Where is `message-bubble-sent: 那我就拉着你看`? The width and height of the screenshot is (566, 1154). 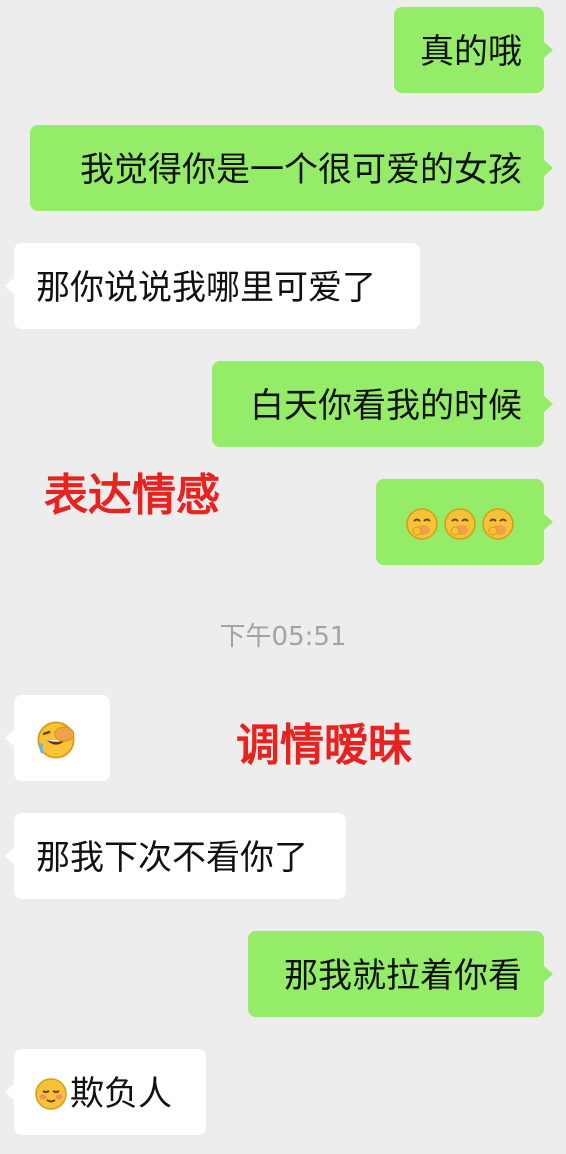 message-bubble-sent: 那我就拉着你看 is located at coordinates (400, 974).